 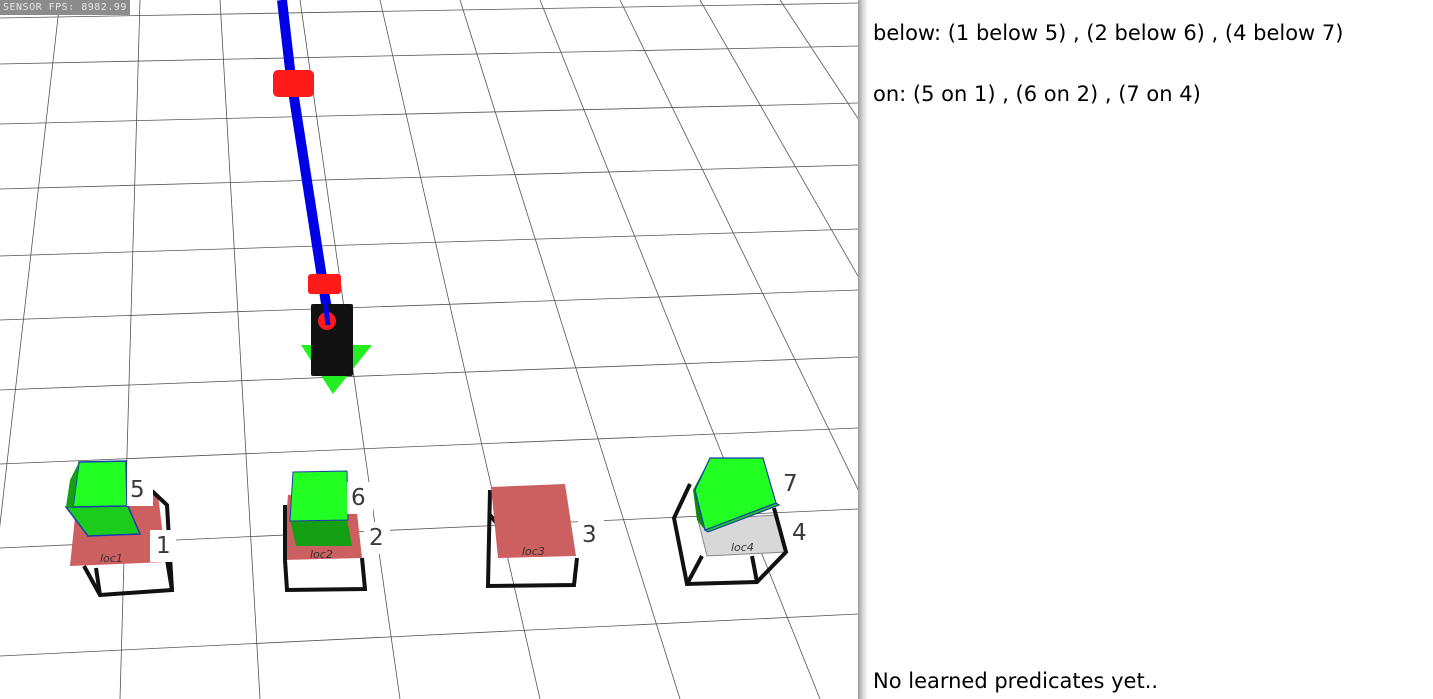 I want to click on block-6-label: 6, so click(x=358, y=498).